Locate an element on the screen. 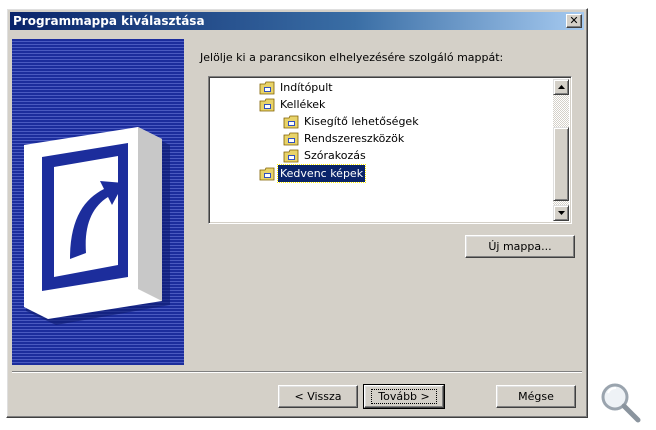  title-bar: Programmappa kiválasztása ✕ is located at coordinates (297, 21).